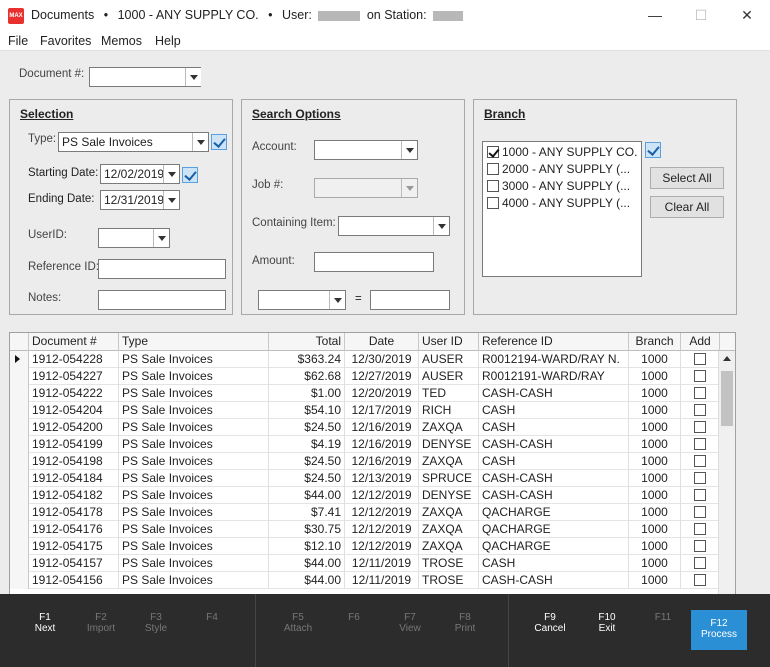 This screenshot has width=770, height=667. What do you see at coordinates (687, 178) in the screenshot?
I see `select-all-button: Select All` at bounding box center [687, 178].